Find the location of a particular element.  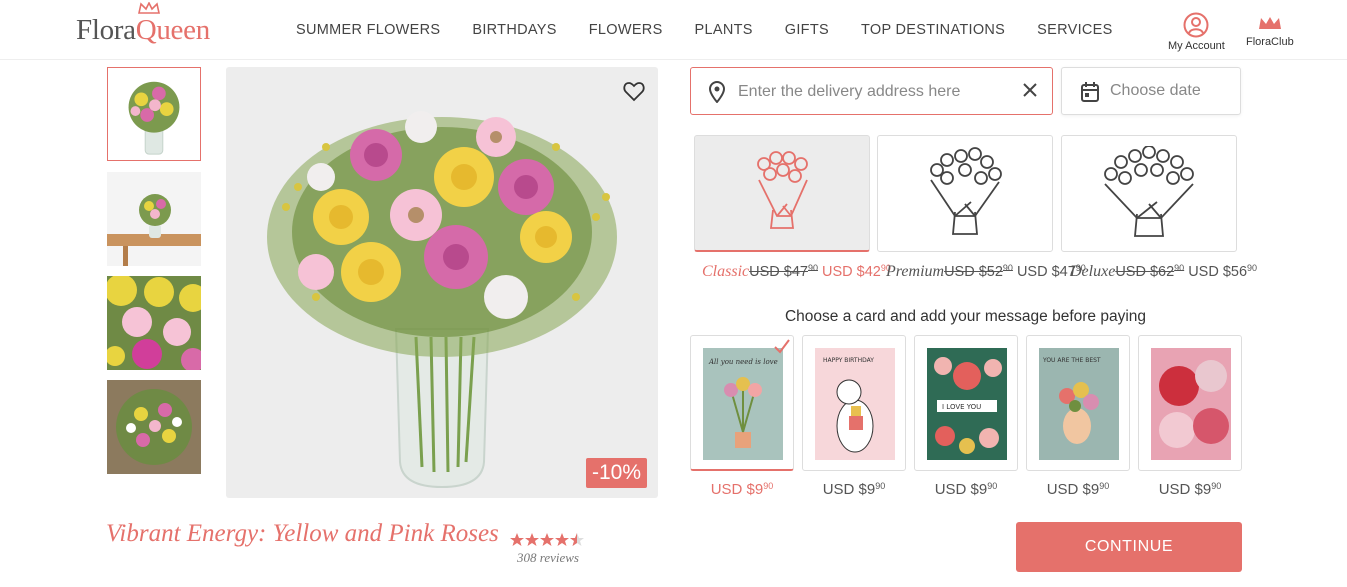

greeting-card-2: HAPPY BIRTHDAY is located at coordinates (854, 403).